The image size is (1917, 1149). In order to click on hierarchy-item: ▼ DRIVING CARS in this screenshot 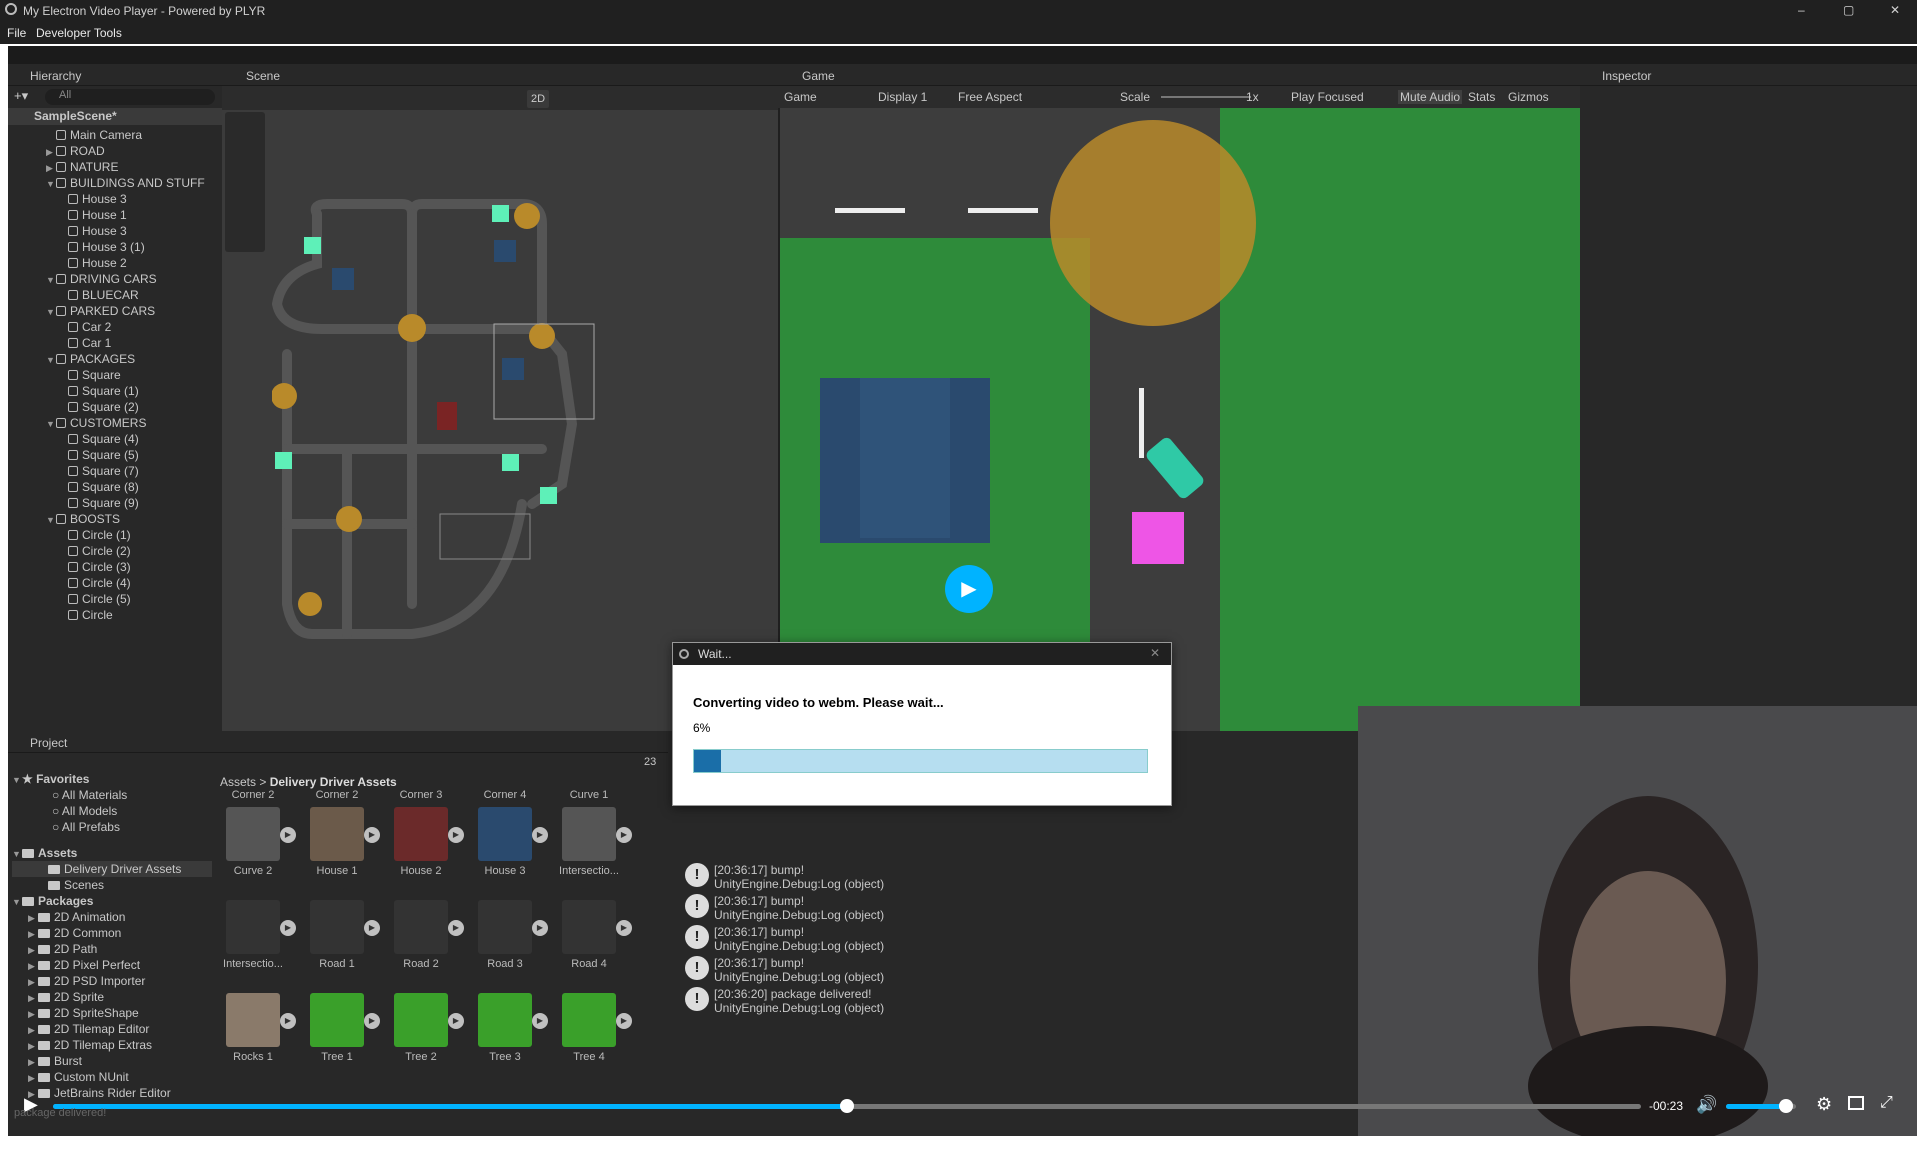, I will do `click(115, 279)`.